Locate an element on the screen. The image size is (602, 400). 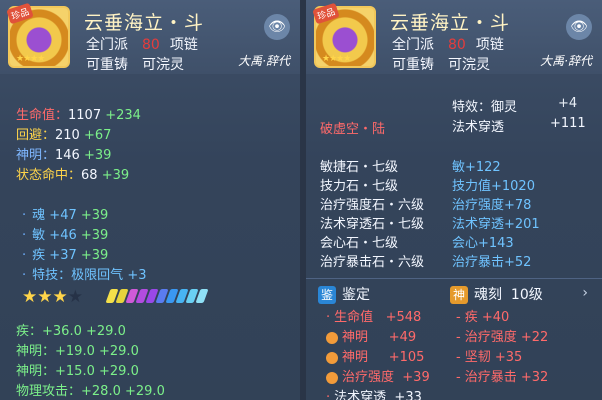
extra-line-phys-atk: 物理攻击：+28.0 +29.0 is located at coordinates (90, 391).